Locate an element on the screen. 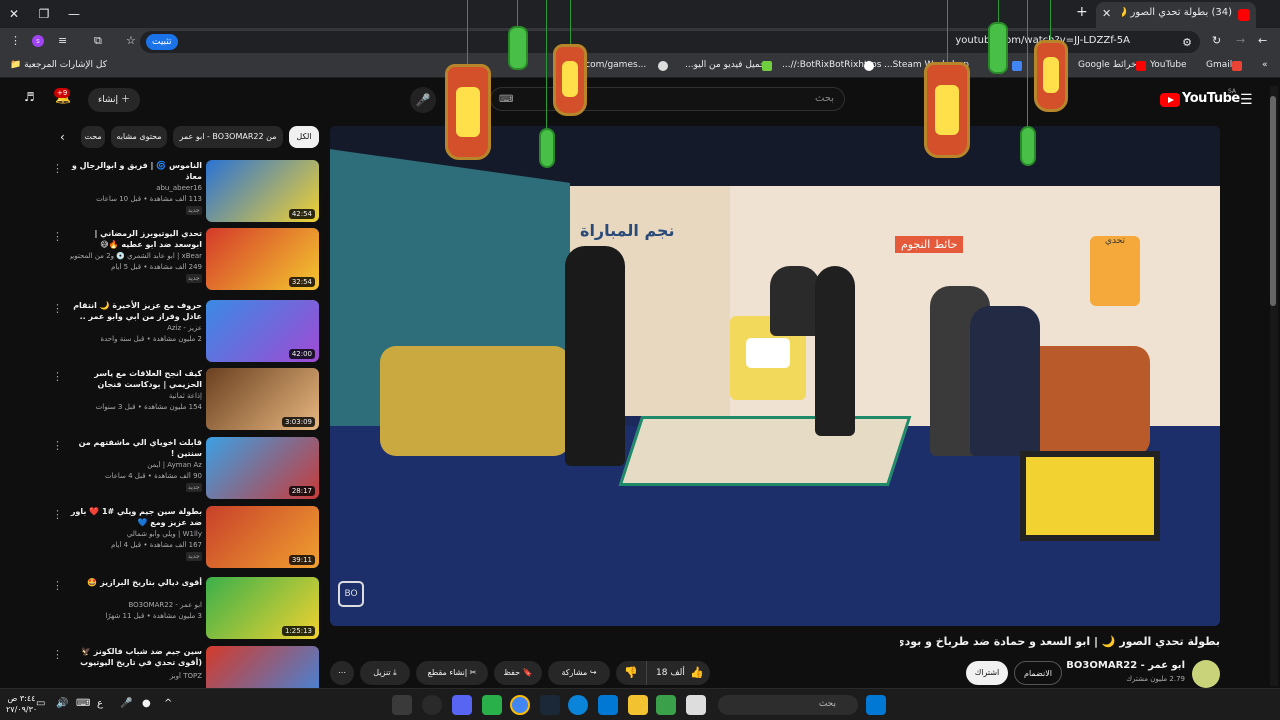 The image size is (1280, 720). video-title: قابلت اخوياي الي ماشفتهم من سنتين ! is located at coordinates (136, 448).